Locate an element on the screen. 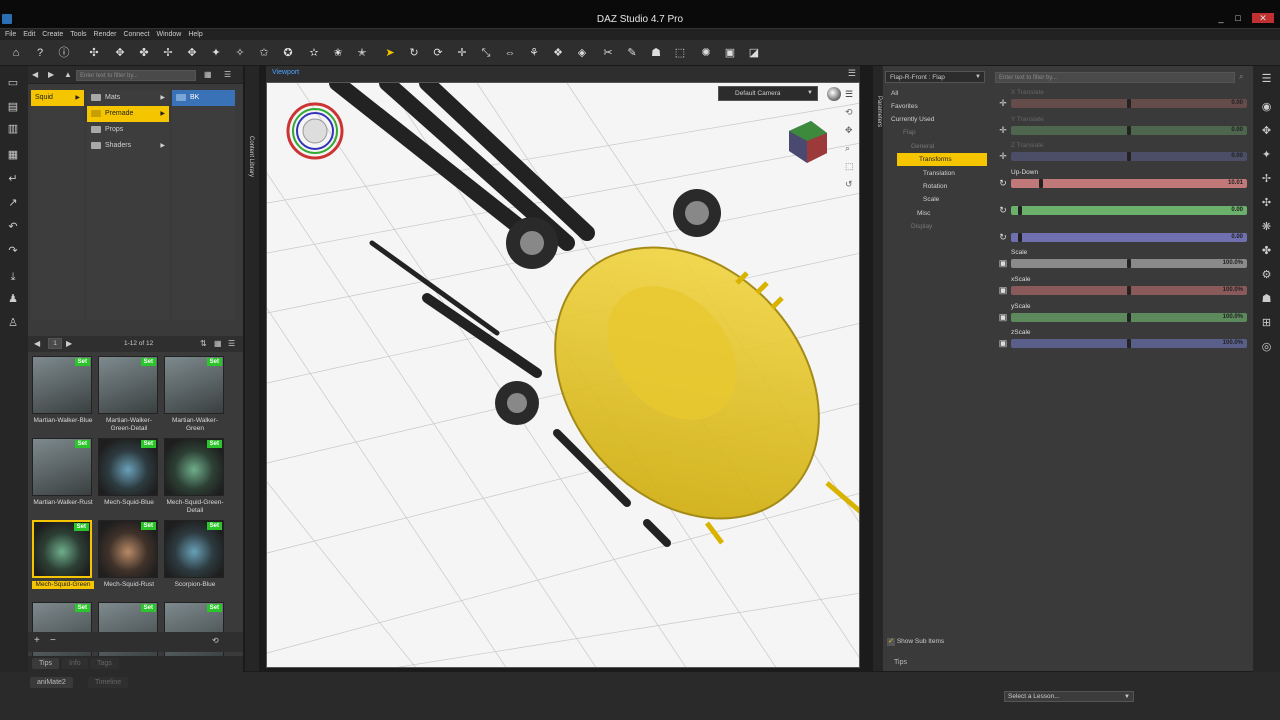 The width and height of the screenshot is (1280, 720). menu-help: Help is located at coordinates (195, 34).